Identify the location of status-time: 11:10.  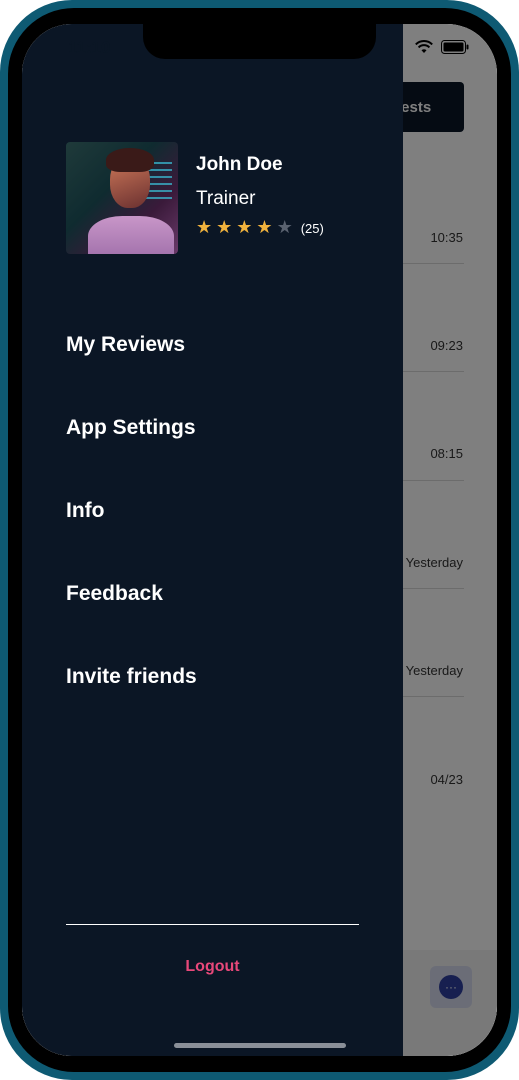
(89, 47).